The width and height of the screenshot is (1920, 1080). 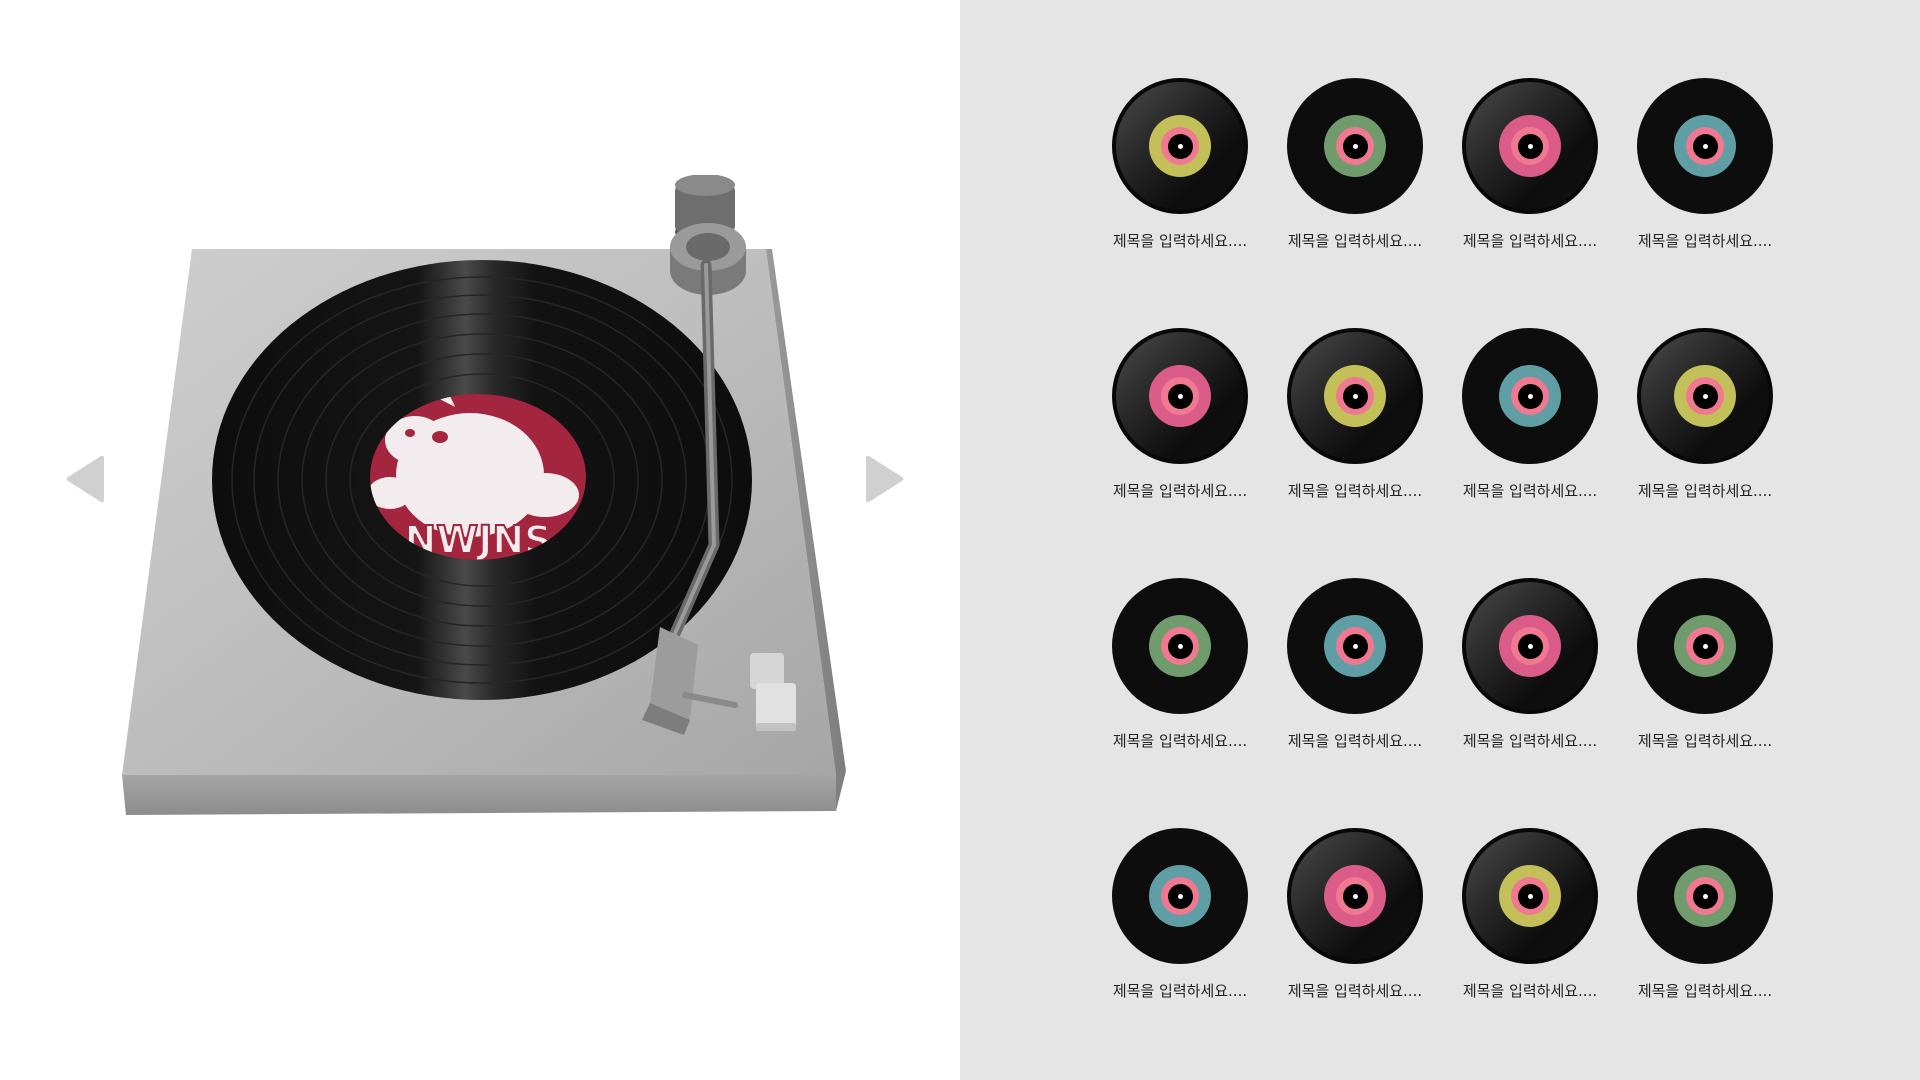 I want to click on next-record-button, so click(x=884, y=479).